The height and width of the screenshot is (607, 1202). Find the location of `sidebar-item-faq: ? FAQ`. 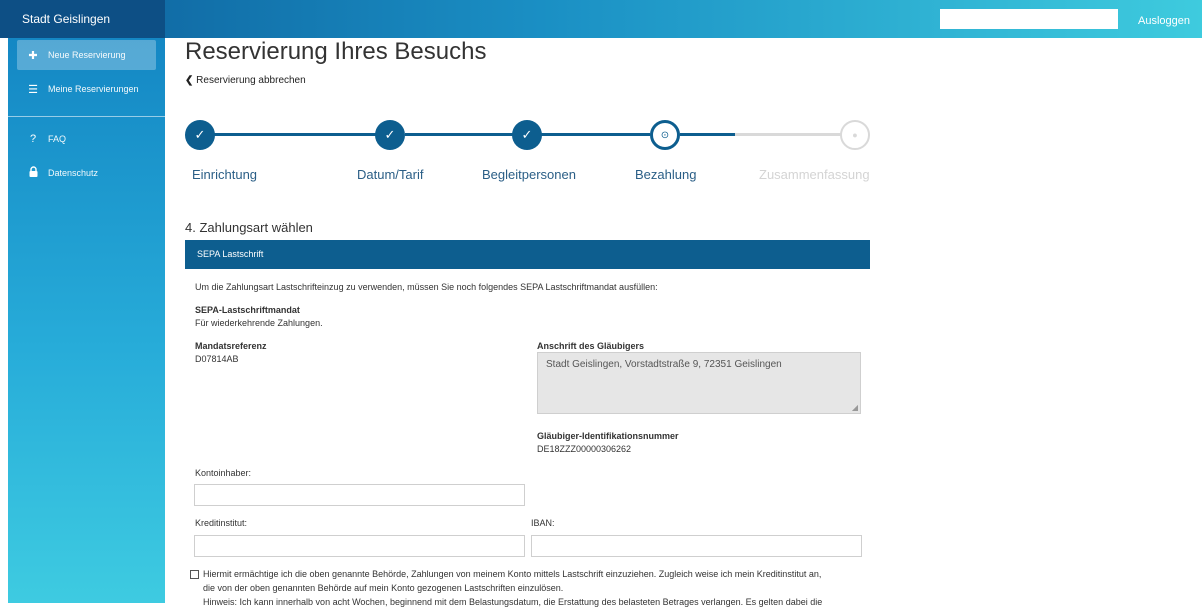

sidebar-item-faq: ? FAQ is located at coordinates (86, 139).